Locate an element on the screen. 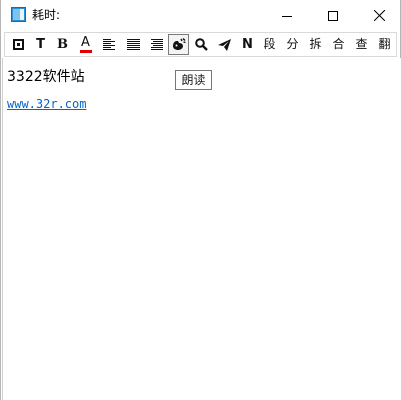 The height and width of the screenshot is (400, 401). align-center-button is located at coordinates (133, 44).